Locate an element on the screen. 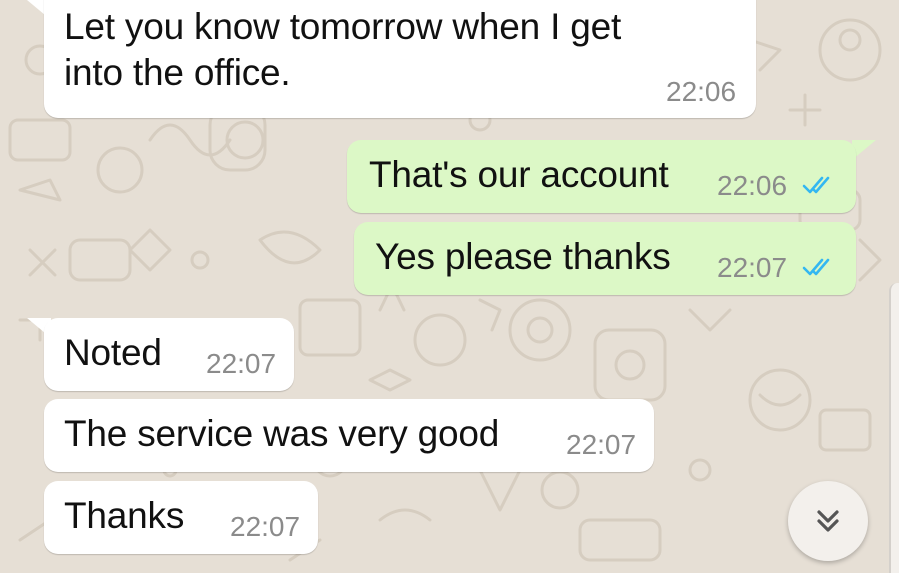 This screenshot has height=573, width=899. double-chevron-down-icon is located at coordinates (828, 521).